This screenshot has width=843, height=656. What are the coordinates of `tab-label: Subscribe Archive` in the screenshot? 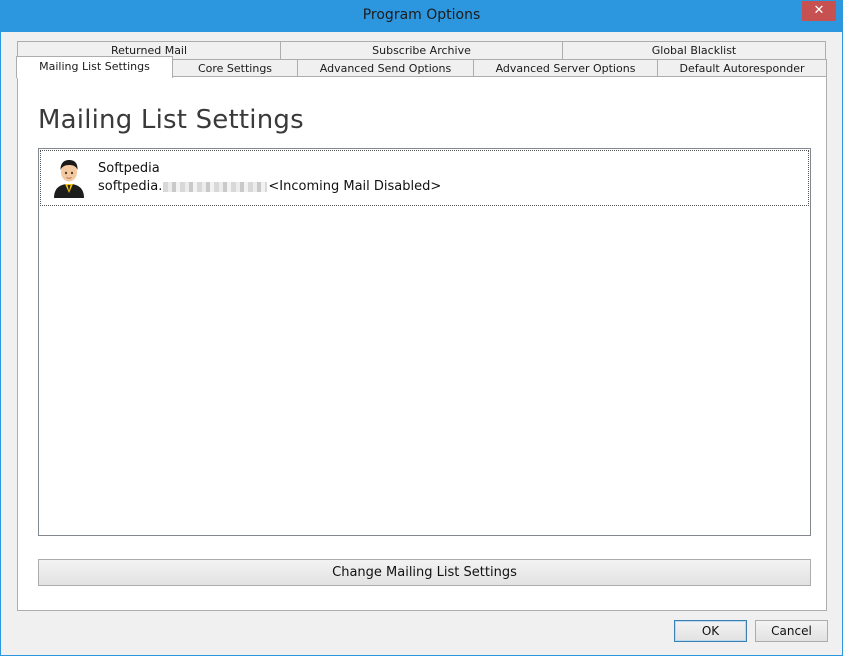 It's located at (421, 50).